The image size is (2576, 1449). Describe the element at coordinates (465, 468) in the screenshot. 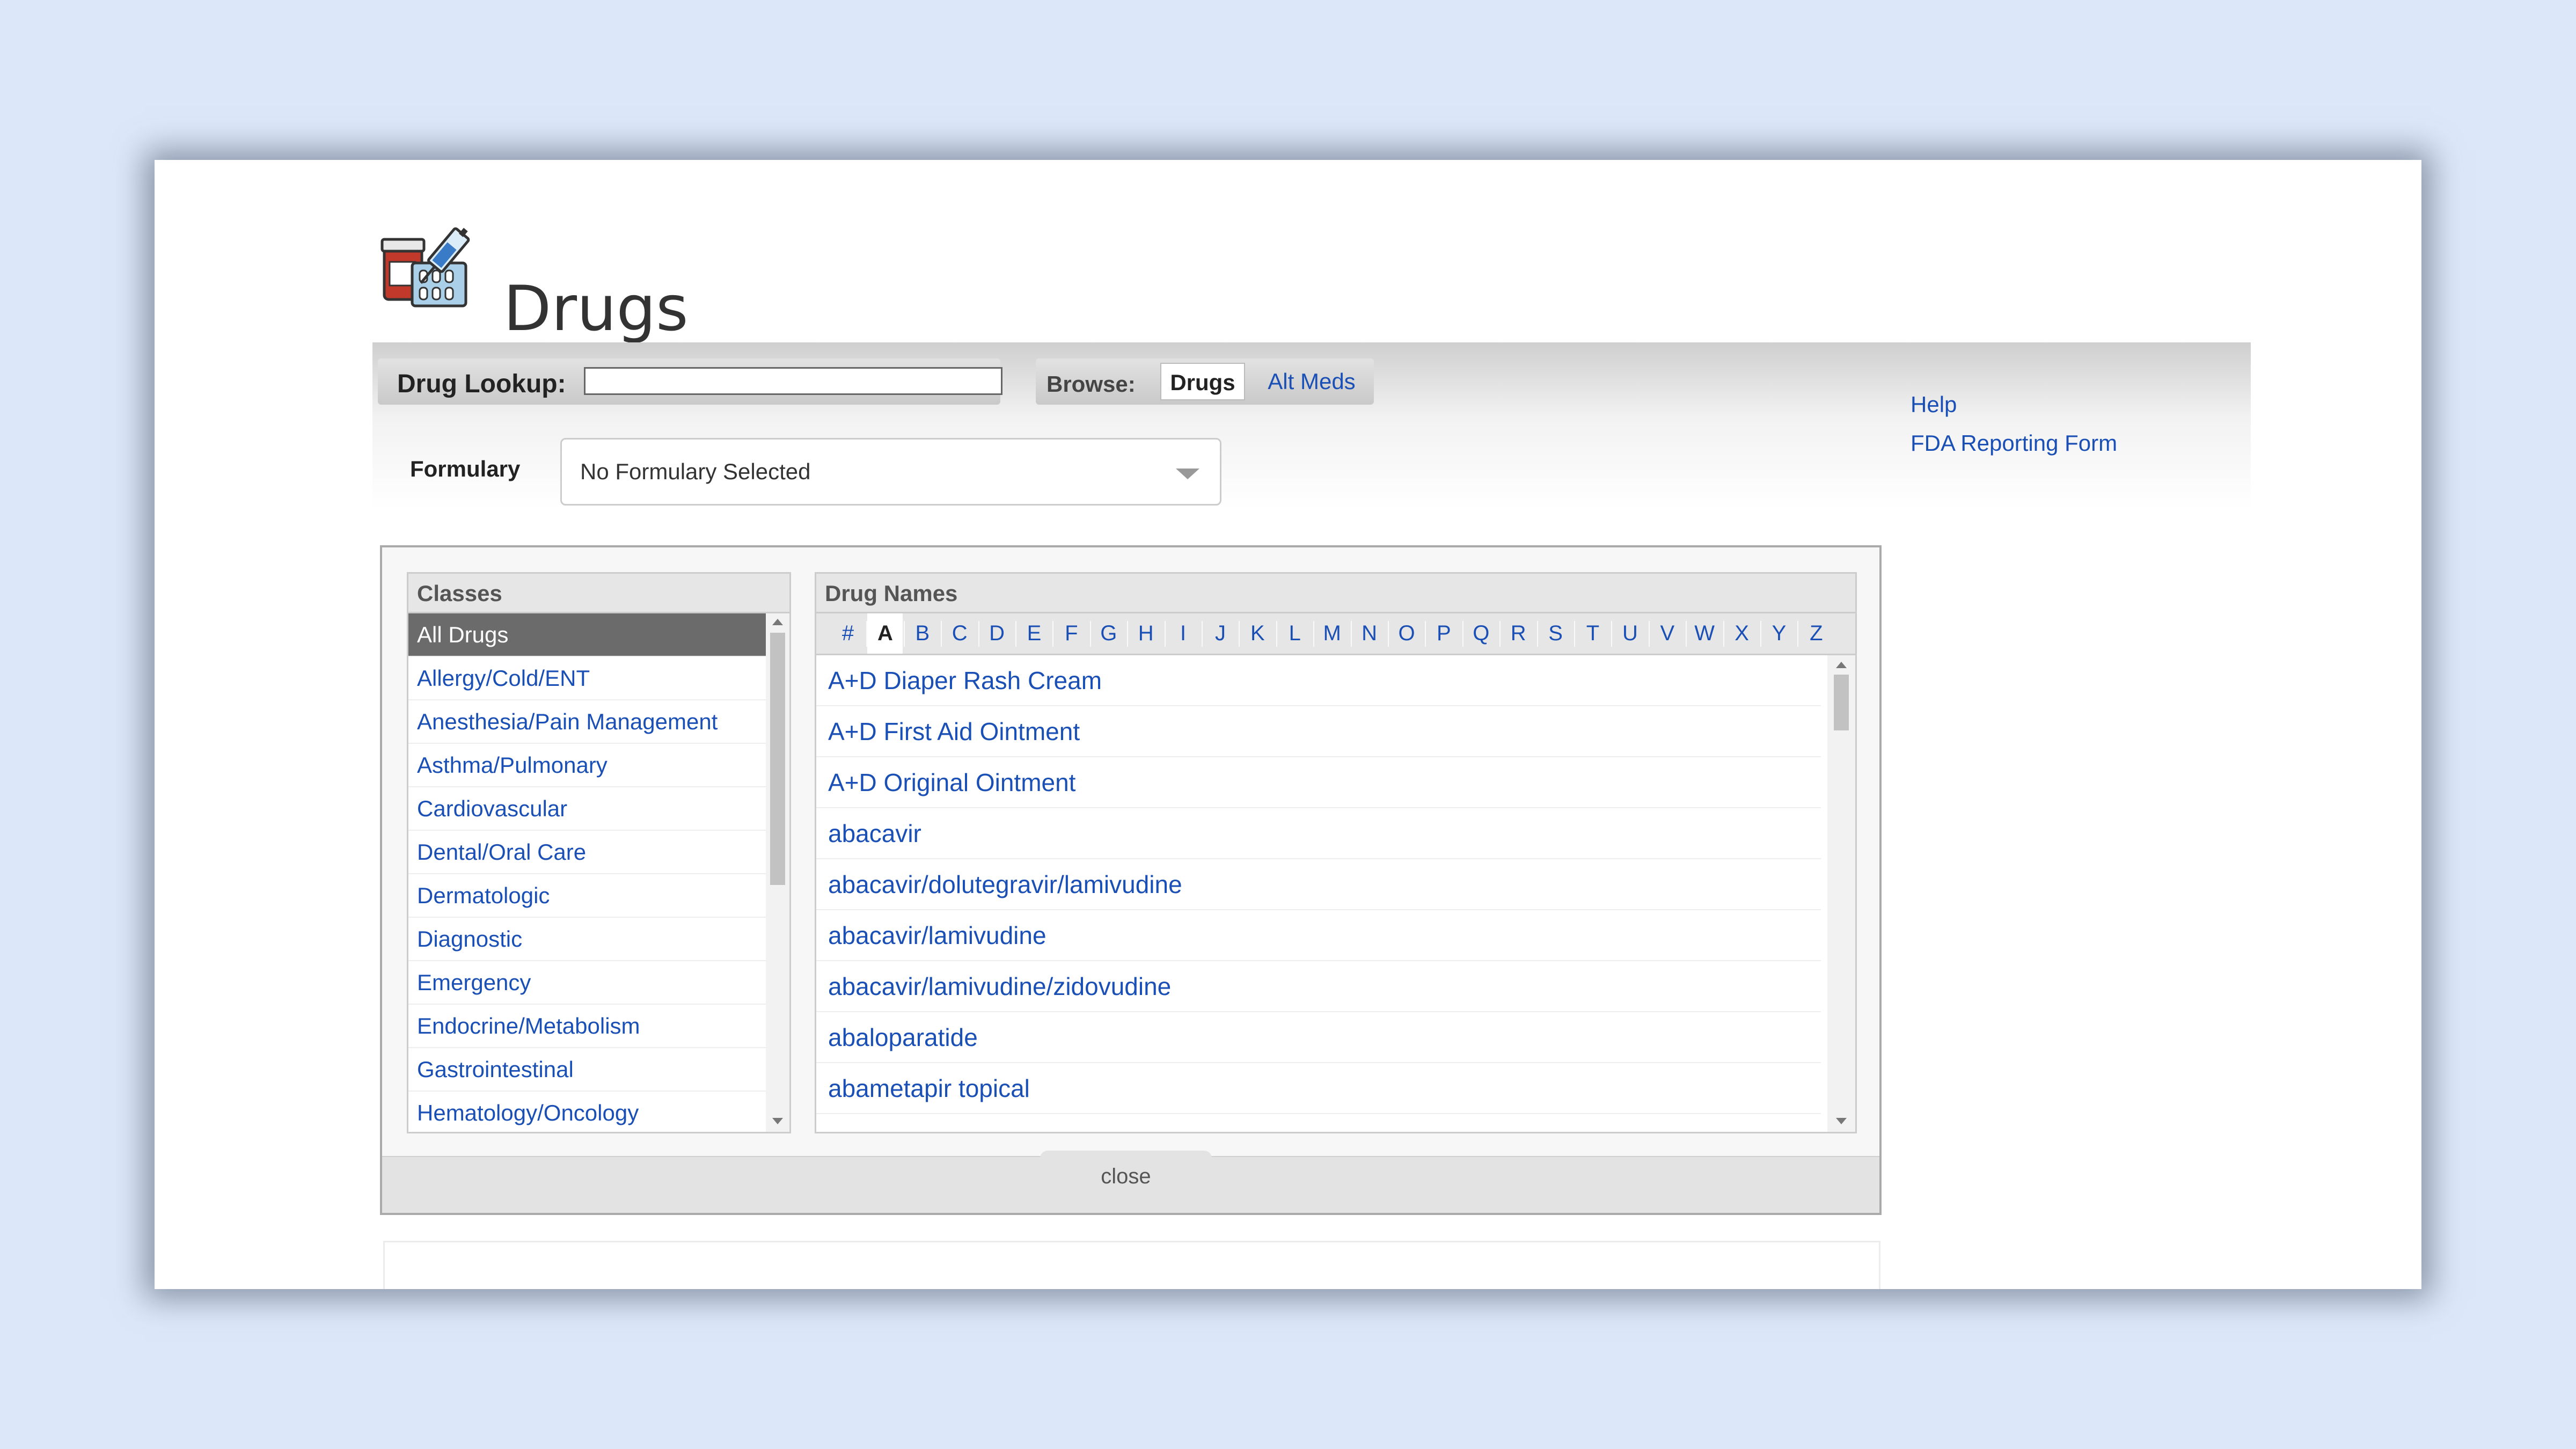

I see `formulary-label: Formulary` at that location.